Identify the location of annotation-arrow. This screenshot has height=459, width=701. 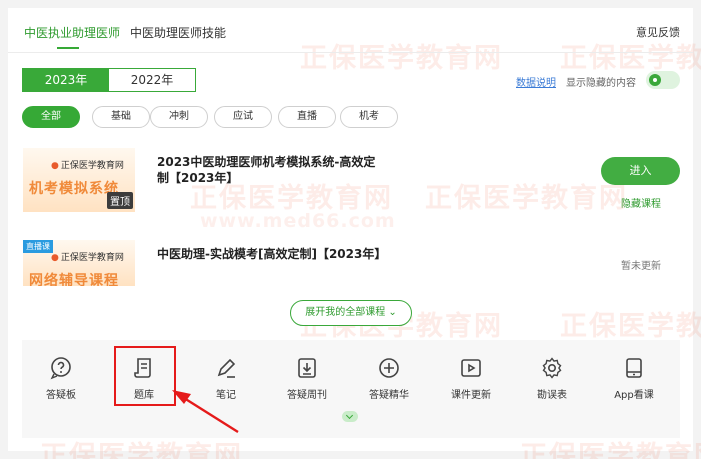
(205, 412).